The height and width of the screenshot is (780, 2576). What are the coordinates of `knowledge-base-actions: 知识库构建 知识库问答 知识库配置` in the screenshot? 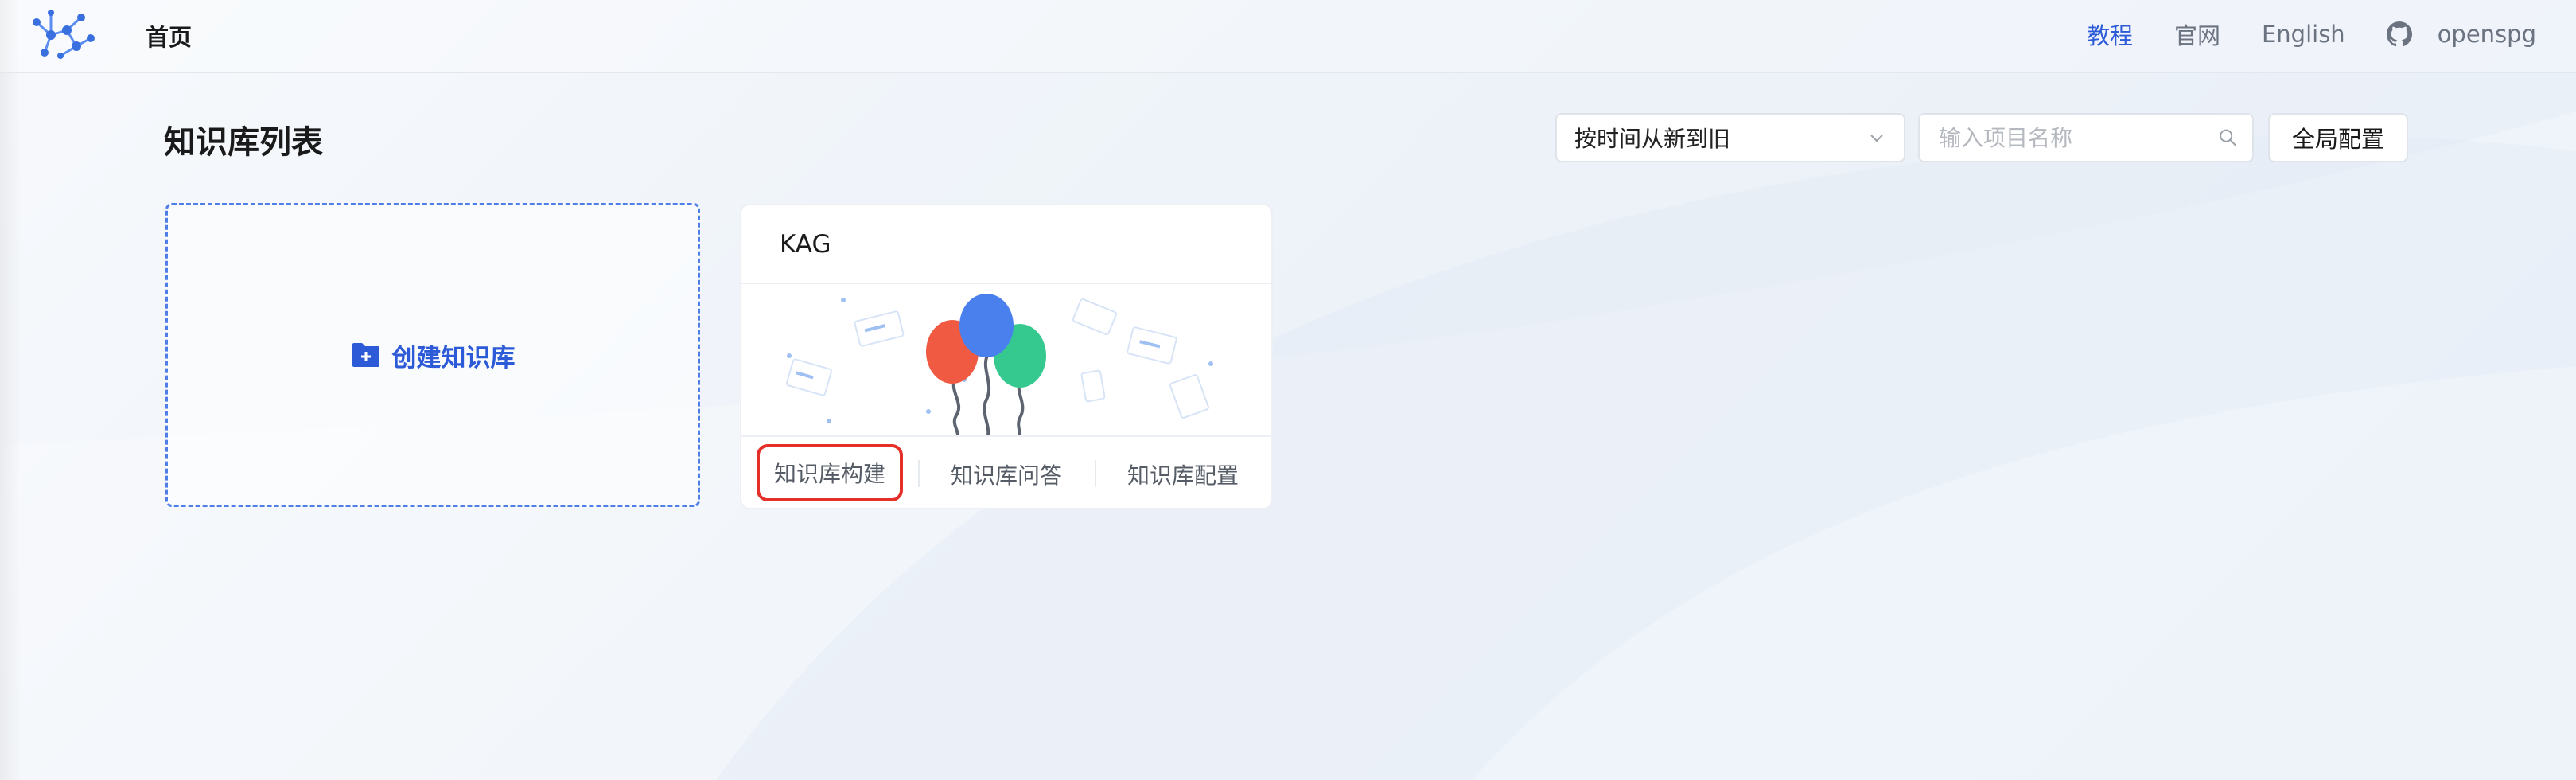 It's located at (1006, 471).